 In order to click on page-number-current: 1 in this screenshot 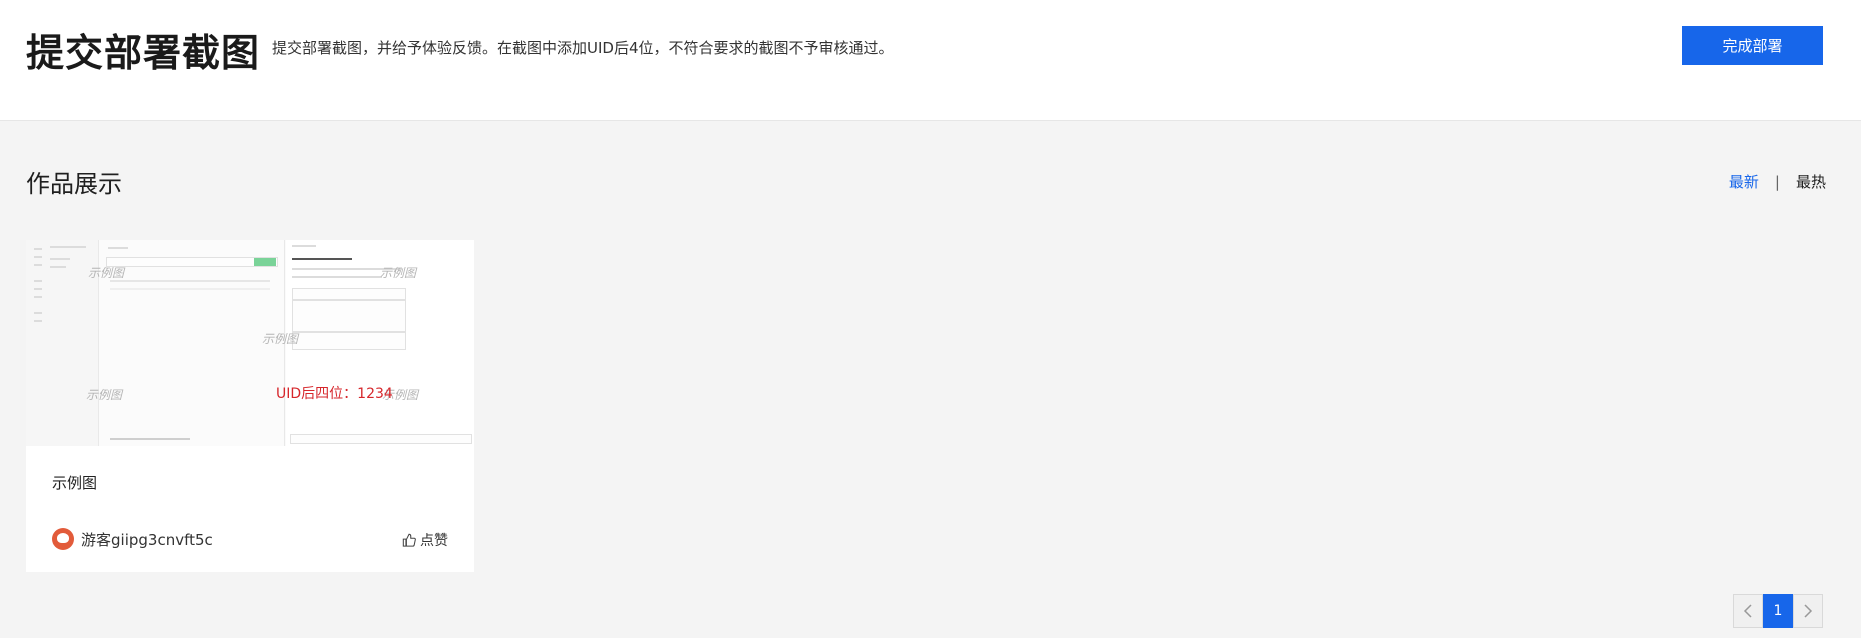, I will do `click(1778, 611)`.